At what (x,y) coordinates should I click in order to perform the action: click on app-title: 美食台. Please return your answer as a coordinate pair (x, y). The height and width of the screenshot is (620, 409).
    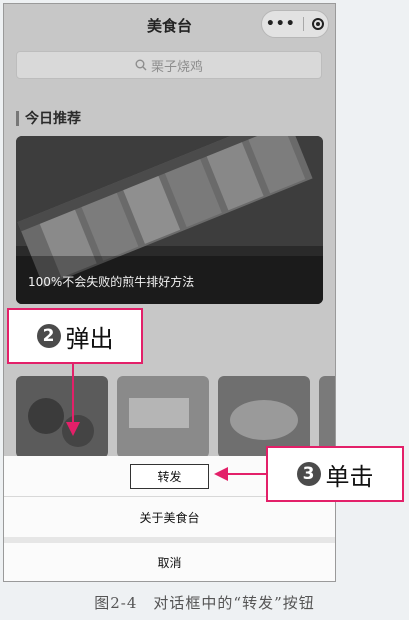
    Looking at the image, I should click on (169, 25).